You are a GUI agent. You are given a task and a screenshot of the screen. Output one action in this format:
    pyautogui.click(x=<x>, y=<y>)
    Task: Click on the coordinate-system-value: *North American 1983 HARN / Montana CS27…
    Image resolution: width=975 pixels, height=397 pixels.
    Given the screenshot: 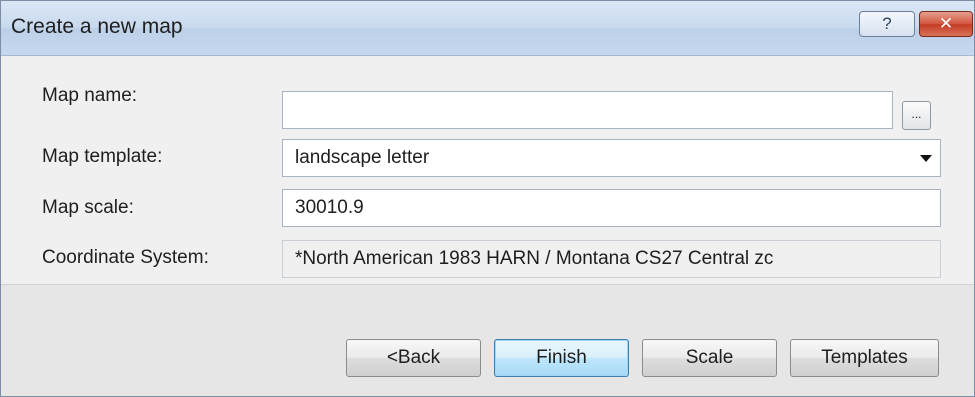 What is the action you would take?
    pyautogui.click(x=534, y=258)
    